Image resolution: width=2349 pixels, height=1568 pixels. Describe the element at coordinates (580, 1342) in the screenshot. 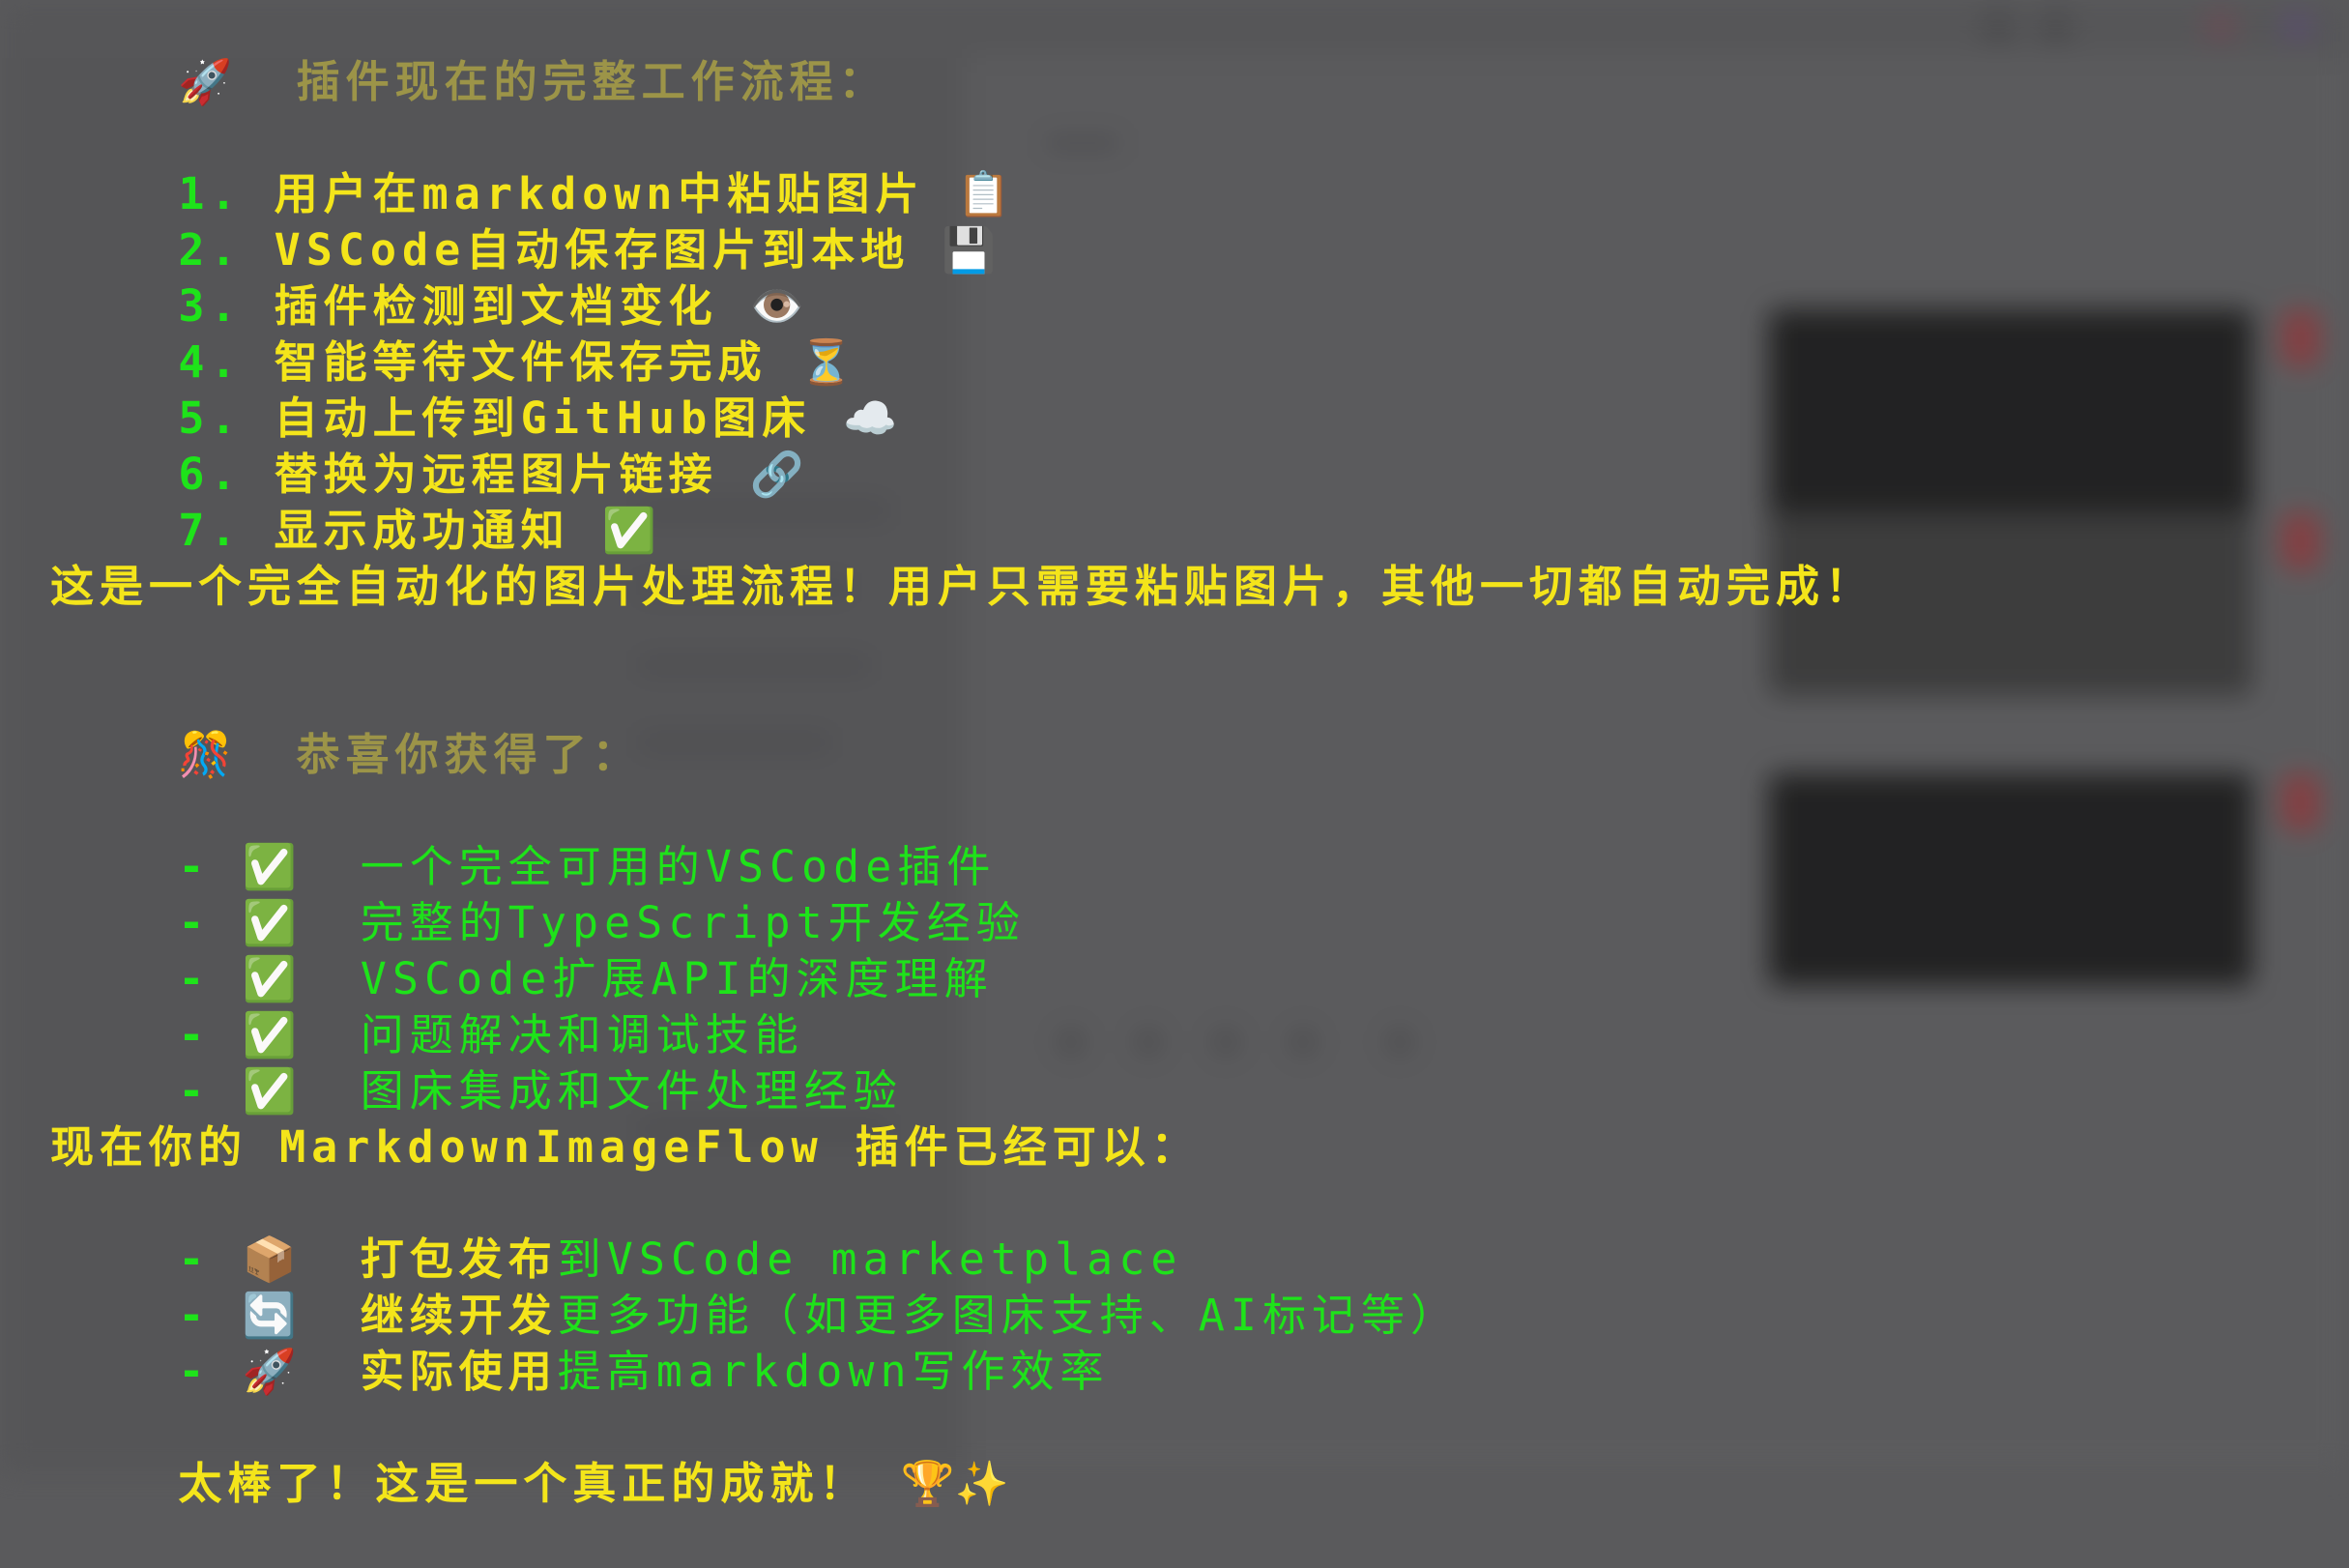

I see `next-step-item: - 🚀 实际使用提高markdown写作效率` at that location.